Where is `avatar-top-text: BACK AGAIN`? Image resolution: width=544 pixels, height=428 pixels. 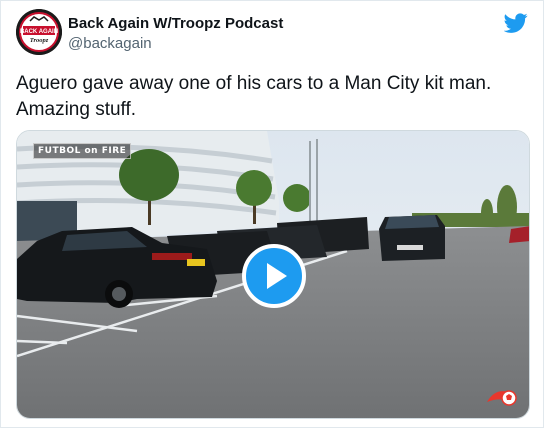 avatar-top-text: BACK AGAIN is located at coordinates (39, 32).